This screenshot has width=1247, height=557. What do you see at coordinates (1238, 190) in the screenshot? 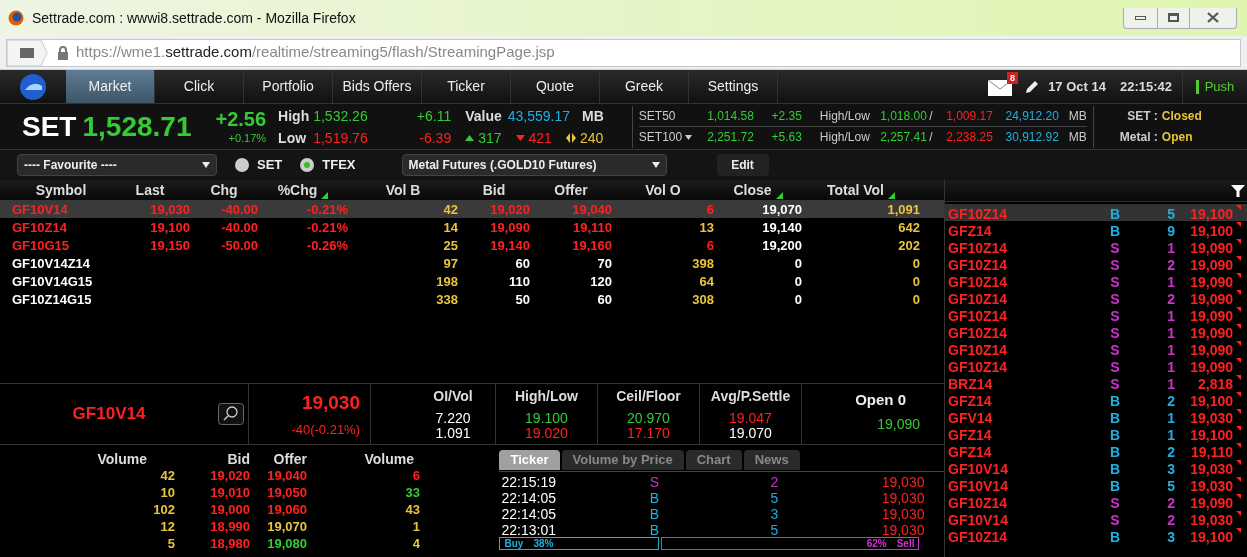
I see `filter-icon` at bounding box center [1238, 190].